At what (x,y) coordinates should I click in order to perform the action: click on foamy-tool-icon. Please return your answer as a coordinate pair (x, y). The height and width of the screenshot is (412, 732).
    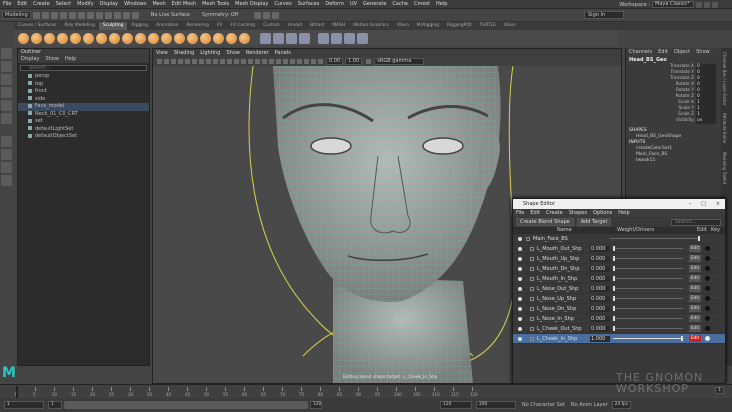
    Looking at the image, I should click on (101, 38).